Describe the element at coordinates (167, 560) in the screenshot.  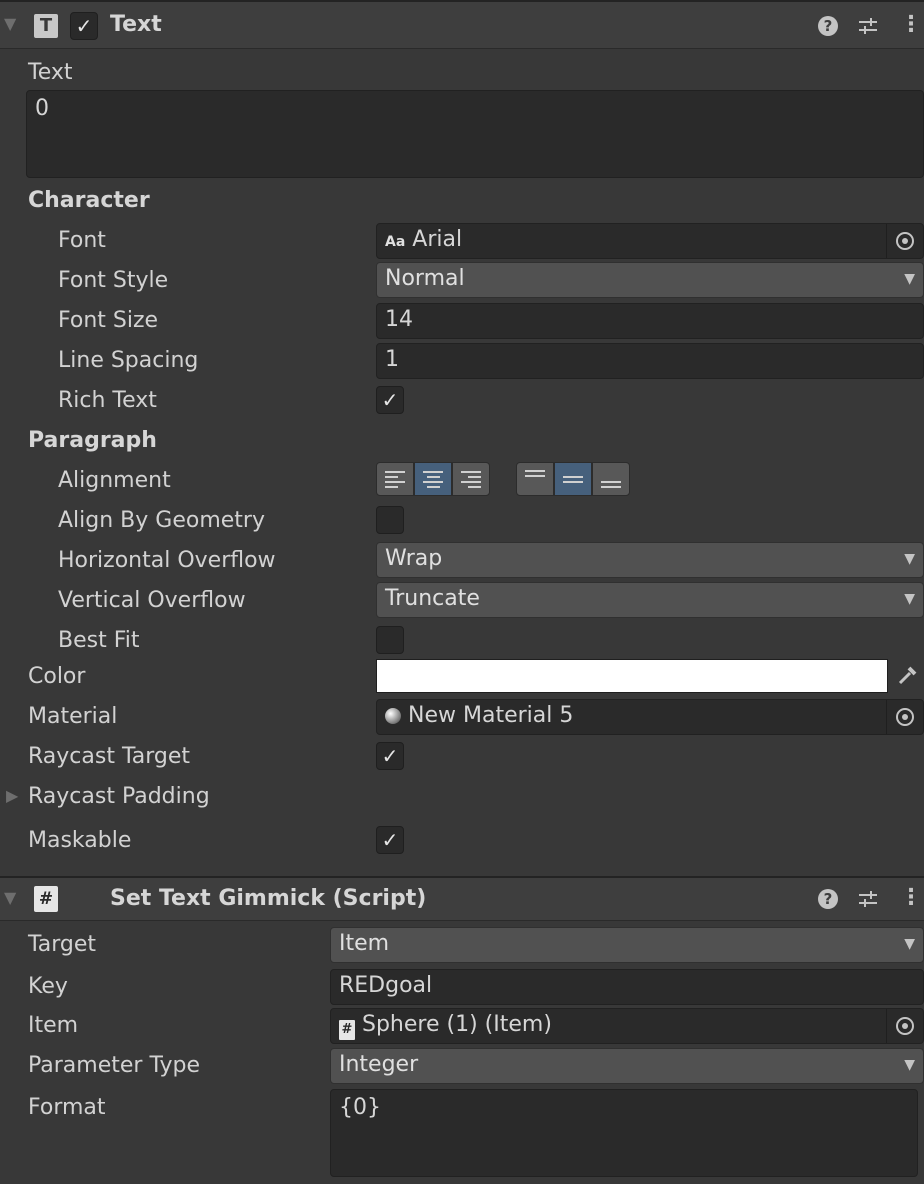
I see `horizontal-overflow-label: Horizontal Overflow` at that location.